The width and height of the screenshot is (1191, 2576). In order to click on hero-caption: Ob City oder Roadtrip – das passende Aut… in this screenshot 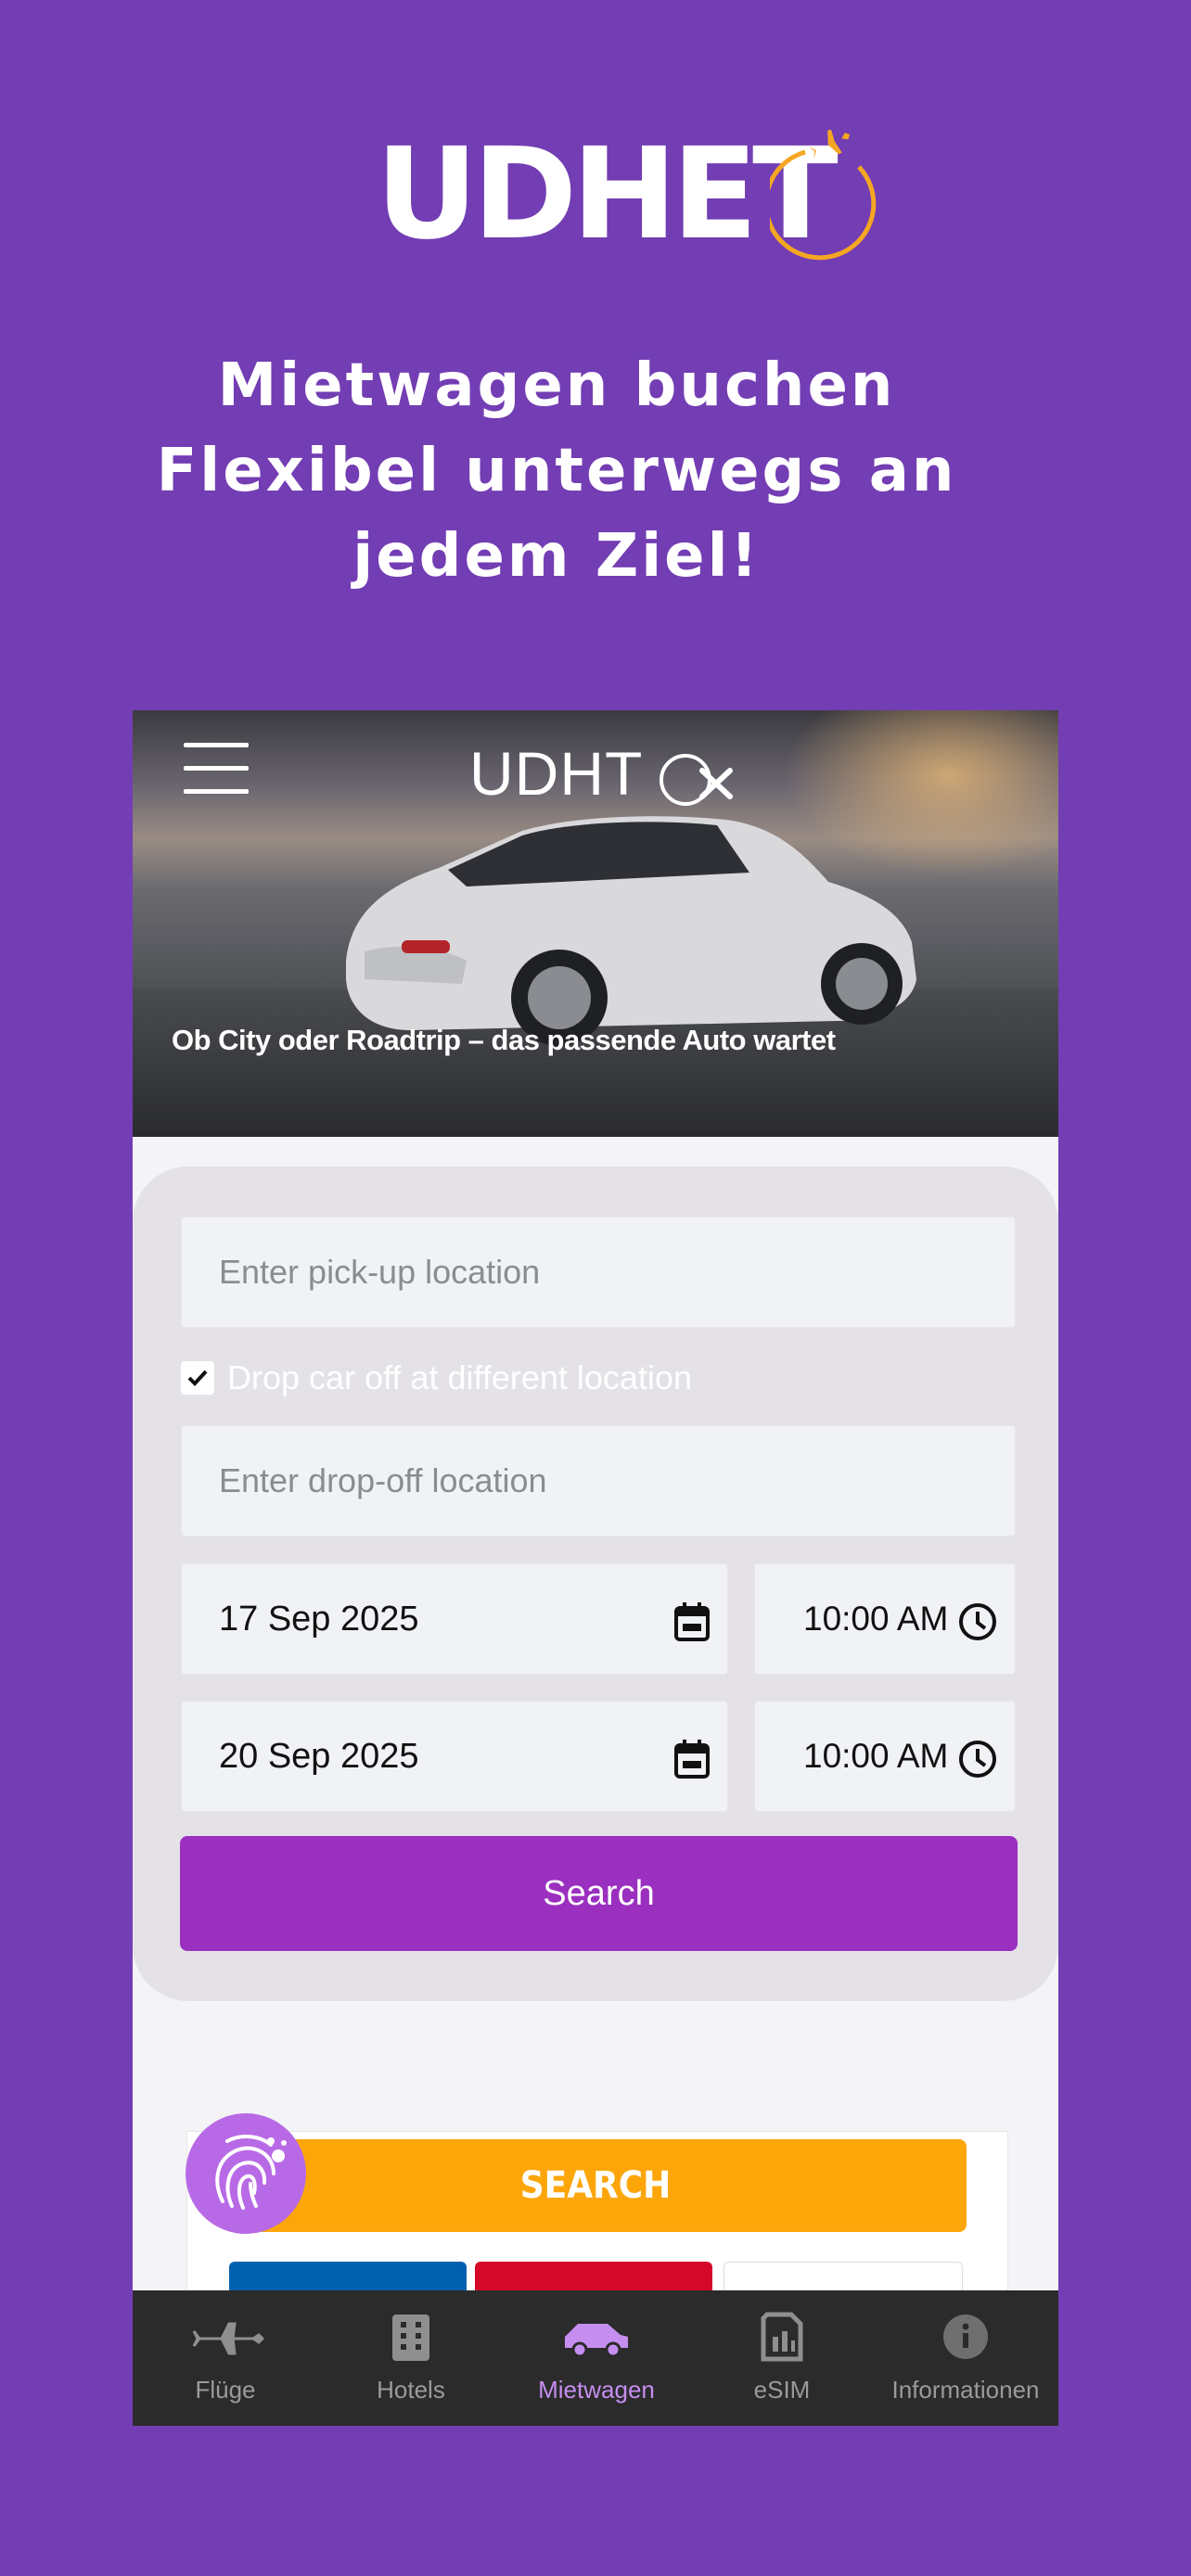, I will do `click(504, 1040)`.